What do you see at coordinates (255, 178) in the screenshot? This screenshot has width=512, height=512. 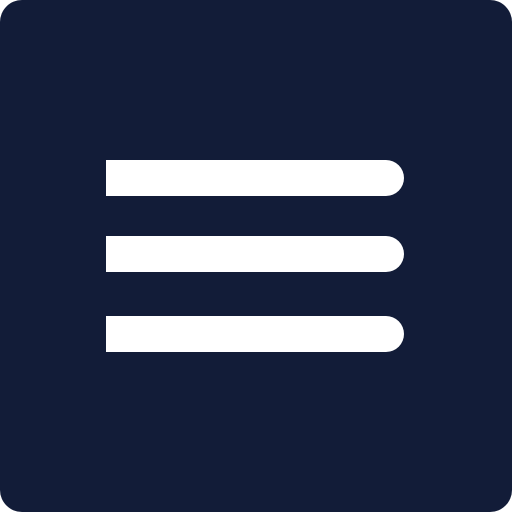 I see `menu-line-top` at bounding box center [255, 178].